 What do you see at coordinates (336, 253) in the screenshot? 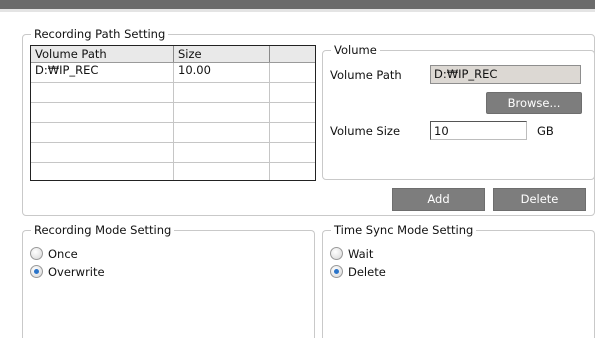
I see `radio-wait-button` at bounding box center [336, 253].